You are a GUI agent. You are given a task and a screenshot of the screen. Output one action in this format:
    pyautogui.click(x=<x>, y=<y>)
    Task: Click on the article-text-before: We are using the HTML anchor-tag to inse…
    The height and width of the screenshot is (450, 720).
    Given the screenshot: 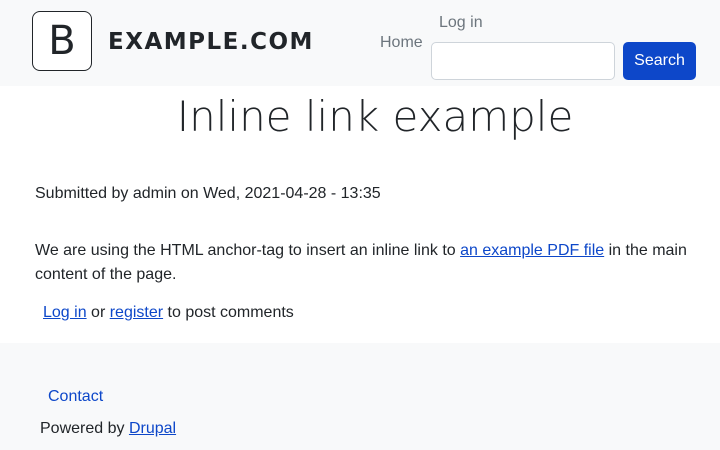 What is the action you would take?
    pyautogui.click(x=248, y=250)
    